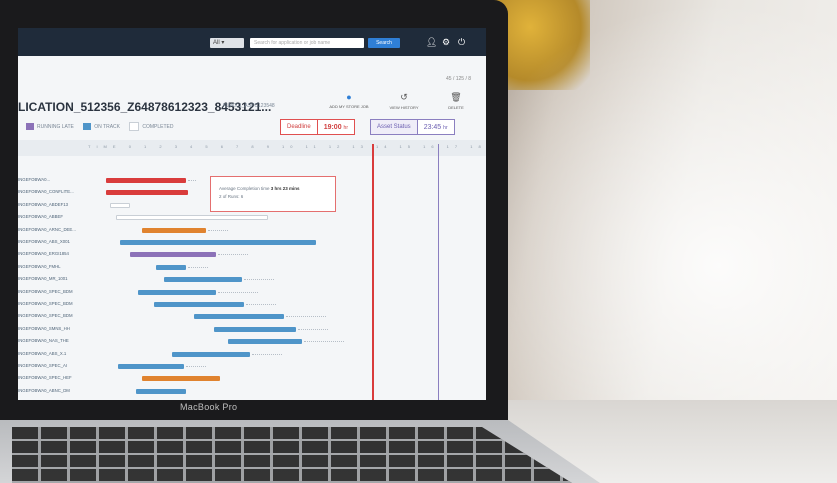 Image resolution: width=837 pixels, height=483 pixels. Describe the element at coordinates (158, 126) in the screenshot. I see `legend-completed: COMPLETED` at that location.